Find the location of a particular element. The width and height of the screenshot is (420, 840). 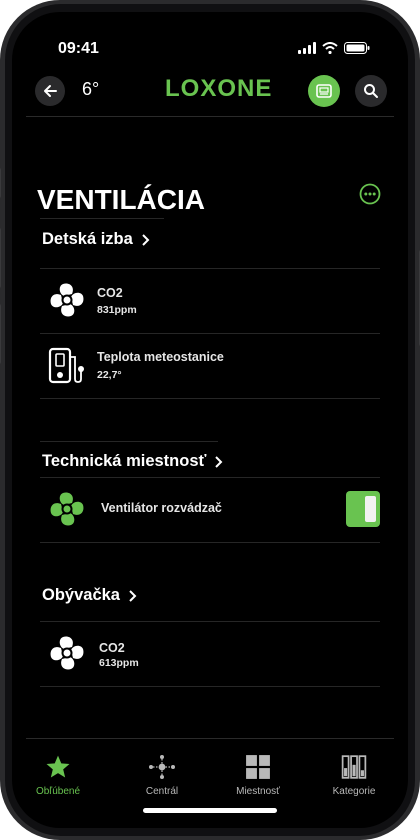

search-icon is located at coordinates (371, 91).